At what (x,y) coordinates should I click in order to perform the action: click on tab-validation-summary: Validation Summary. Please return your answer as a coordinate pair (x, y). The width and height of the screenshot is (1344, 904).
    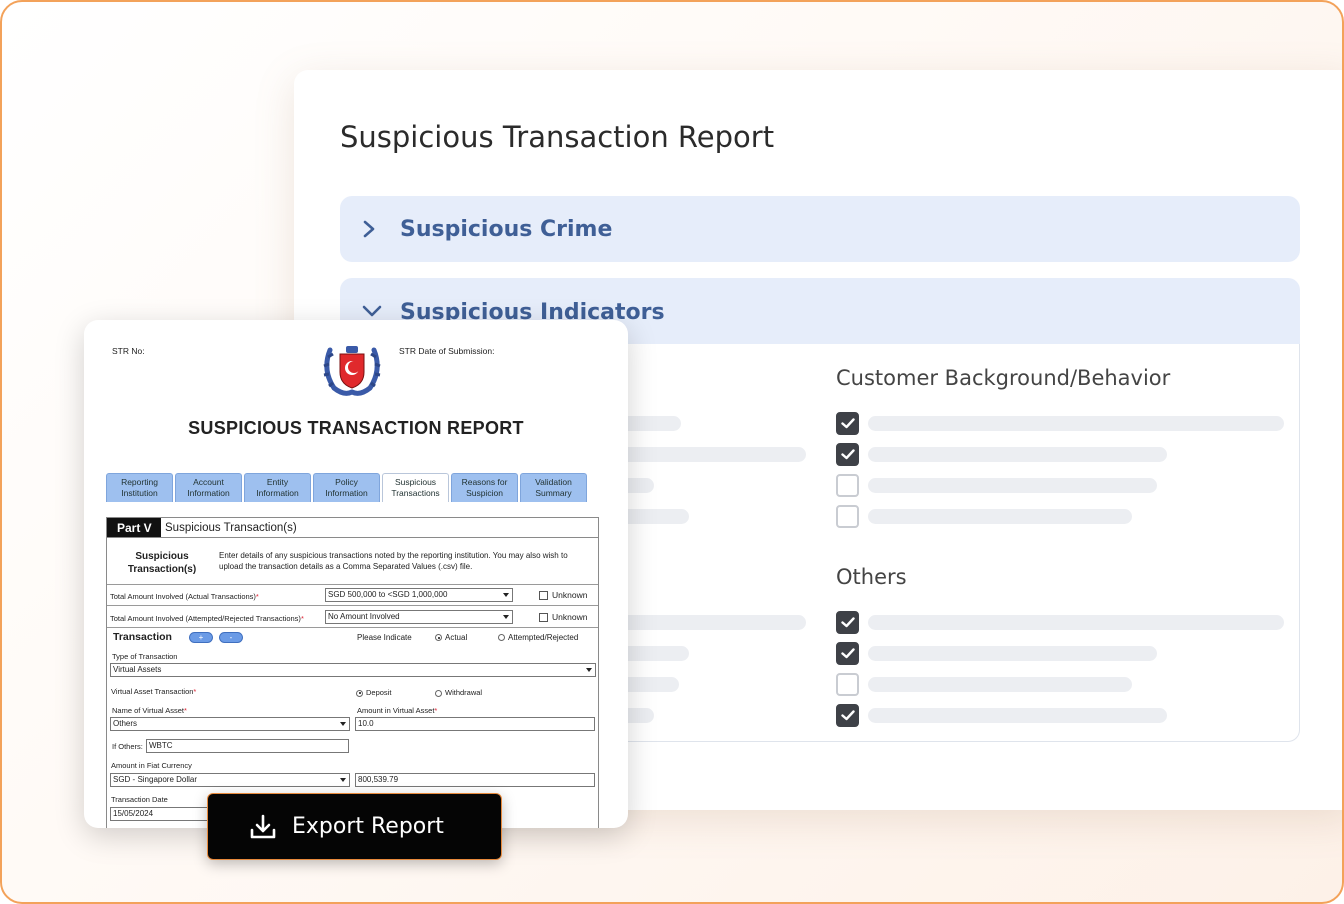
    Looking at the image, I should click on (553, 487).